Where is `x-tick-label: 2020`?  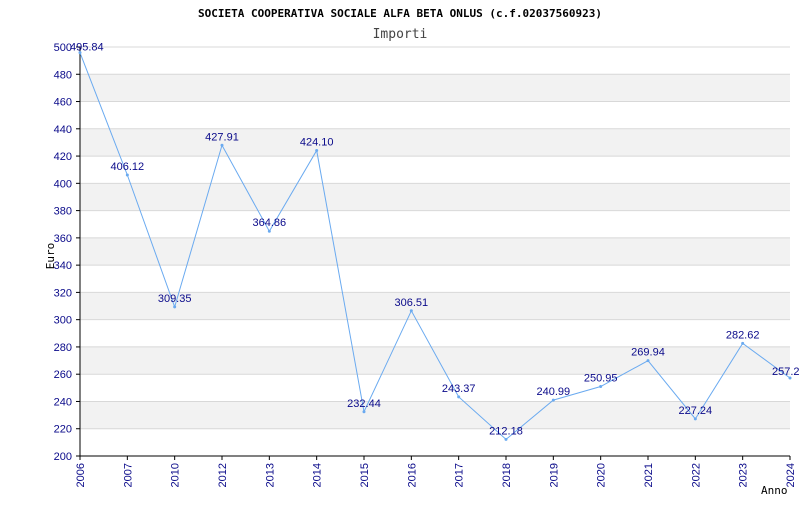 x-tick-label: 2020 is located at coordinates (602, 475).